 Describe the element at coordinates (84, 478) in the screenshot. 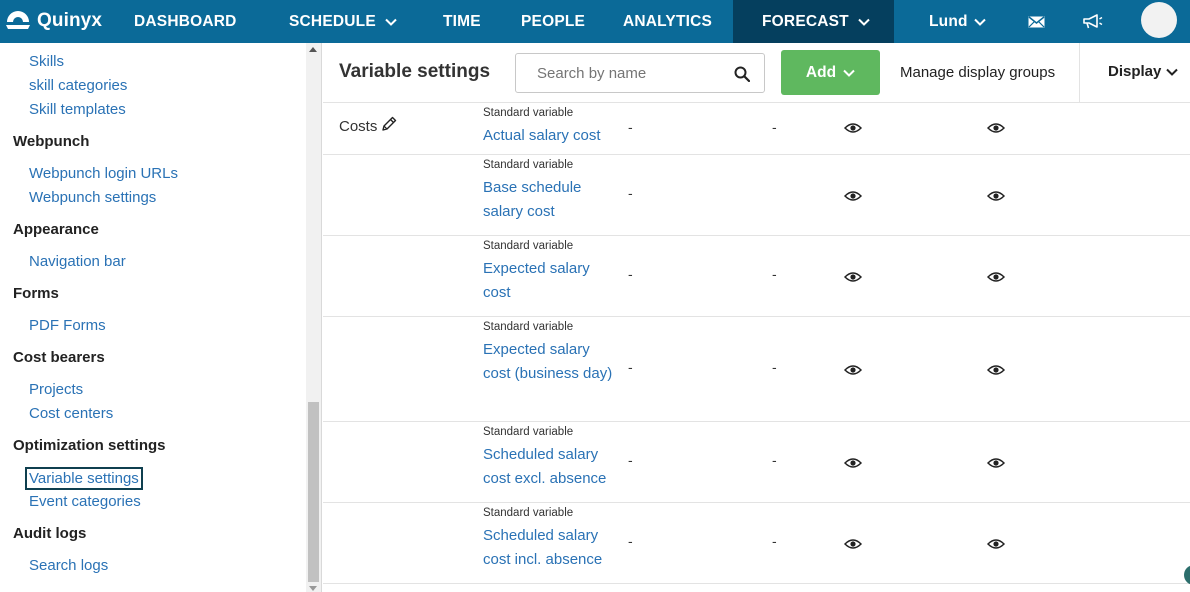

I see `sidebar-item-variable-settings: Variable settings` at that location.